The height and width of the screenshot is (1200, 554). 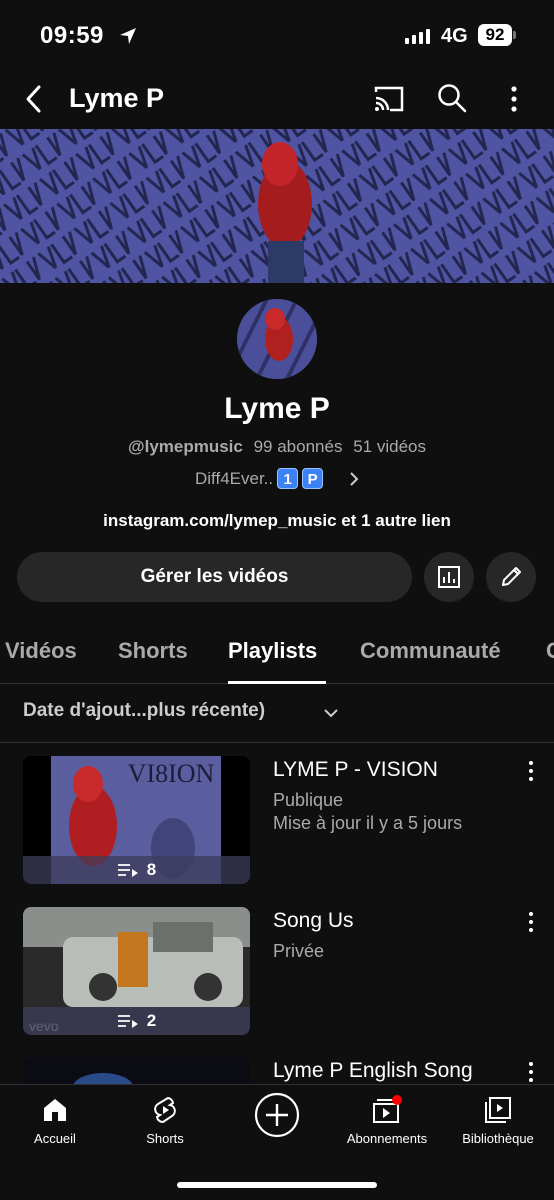 I want to click on battery-tip, so click(x=514, y=35).